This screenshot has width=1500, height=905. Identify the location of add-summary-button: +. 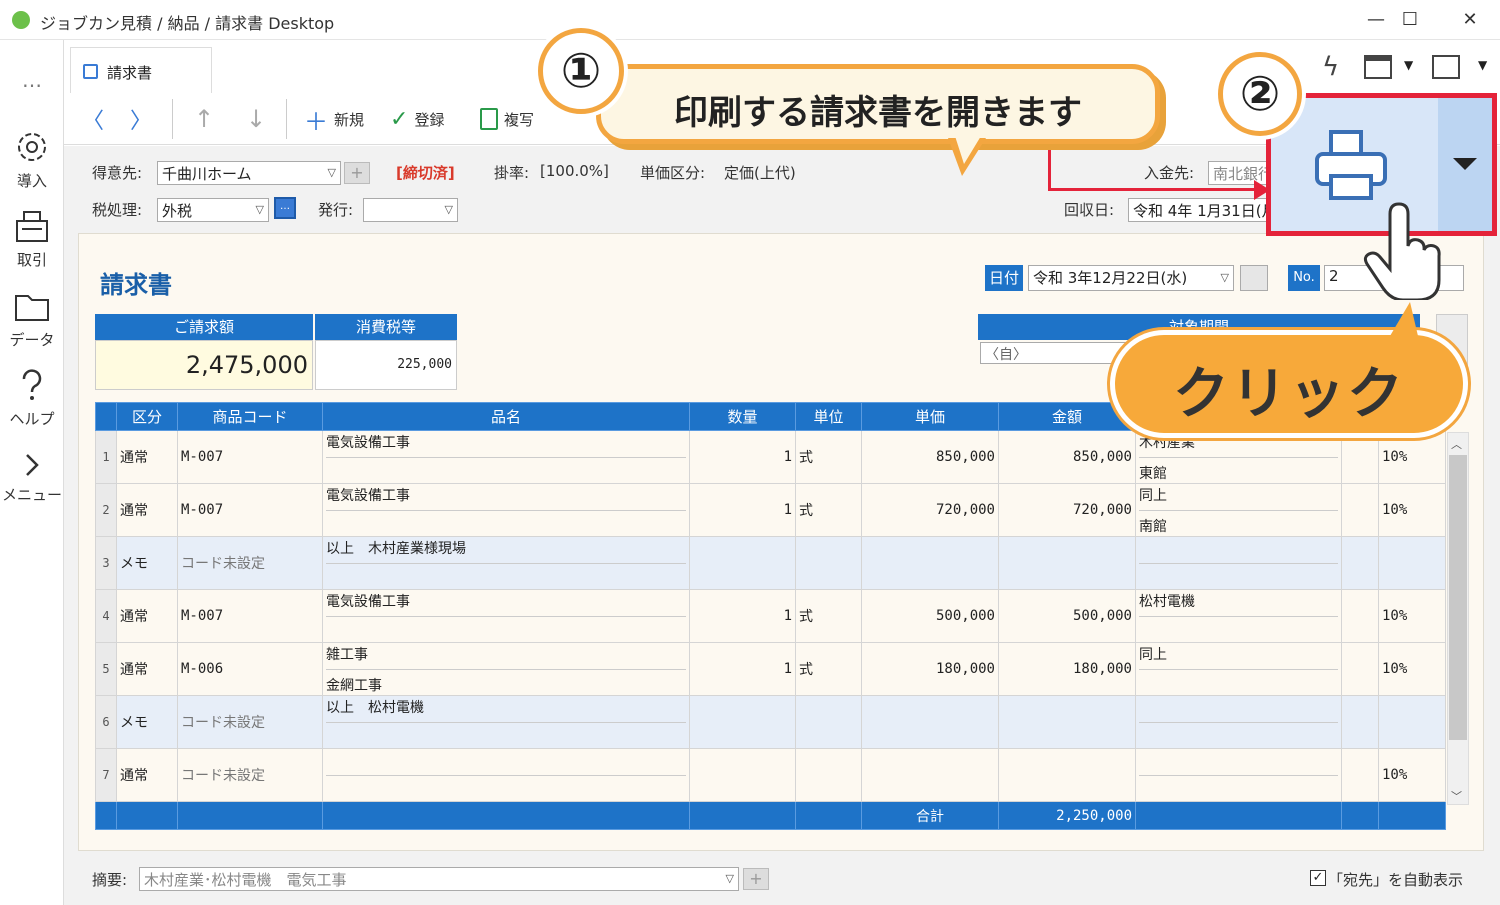
(756, 879).